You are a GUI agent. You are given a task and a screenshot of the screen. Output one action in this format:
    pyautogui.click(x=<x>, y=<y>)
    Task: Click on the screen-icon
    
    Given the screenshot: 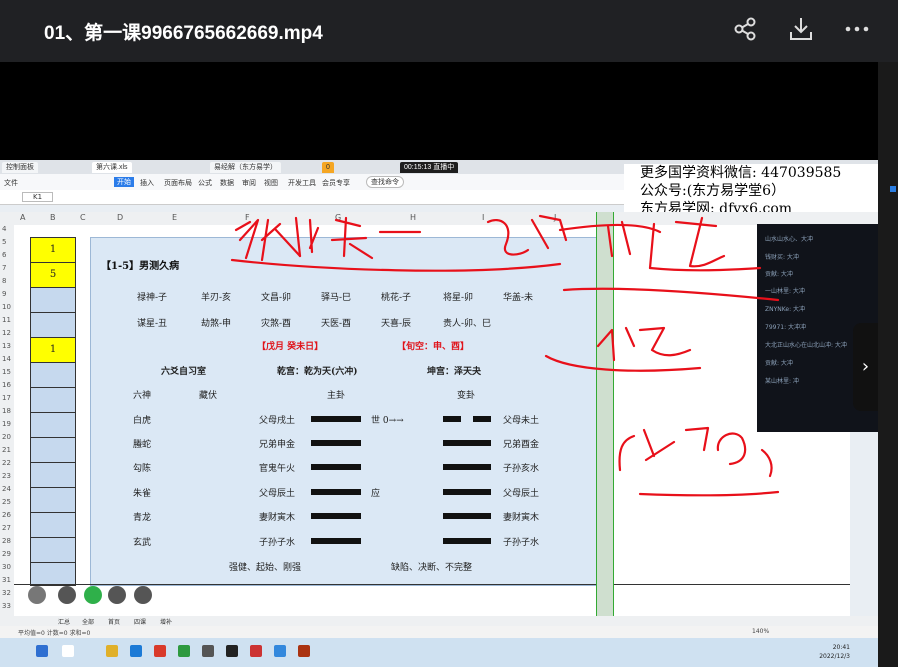 What is the action you would take?
    pyautogui.click(x=37, y=595)
    